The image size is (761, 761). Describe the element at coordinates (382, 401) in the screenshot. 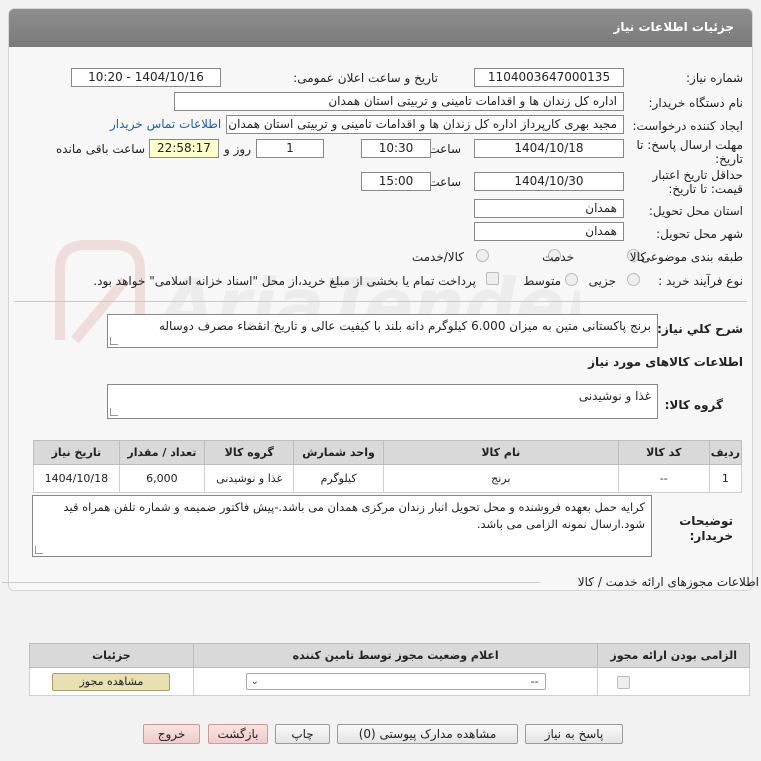

I see `goods-group-textarea: غذا و نوشیدنی` at that location.